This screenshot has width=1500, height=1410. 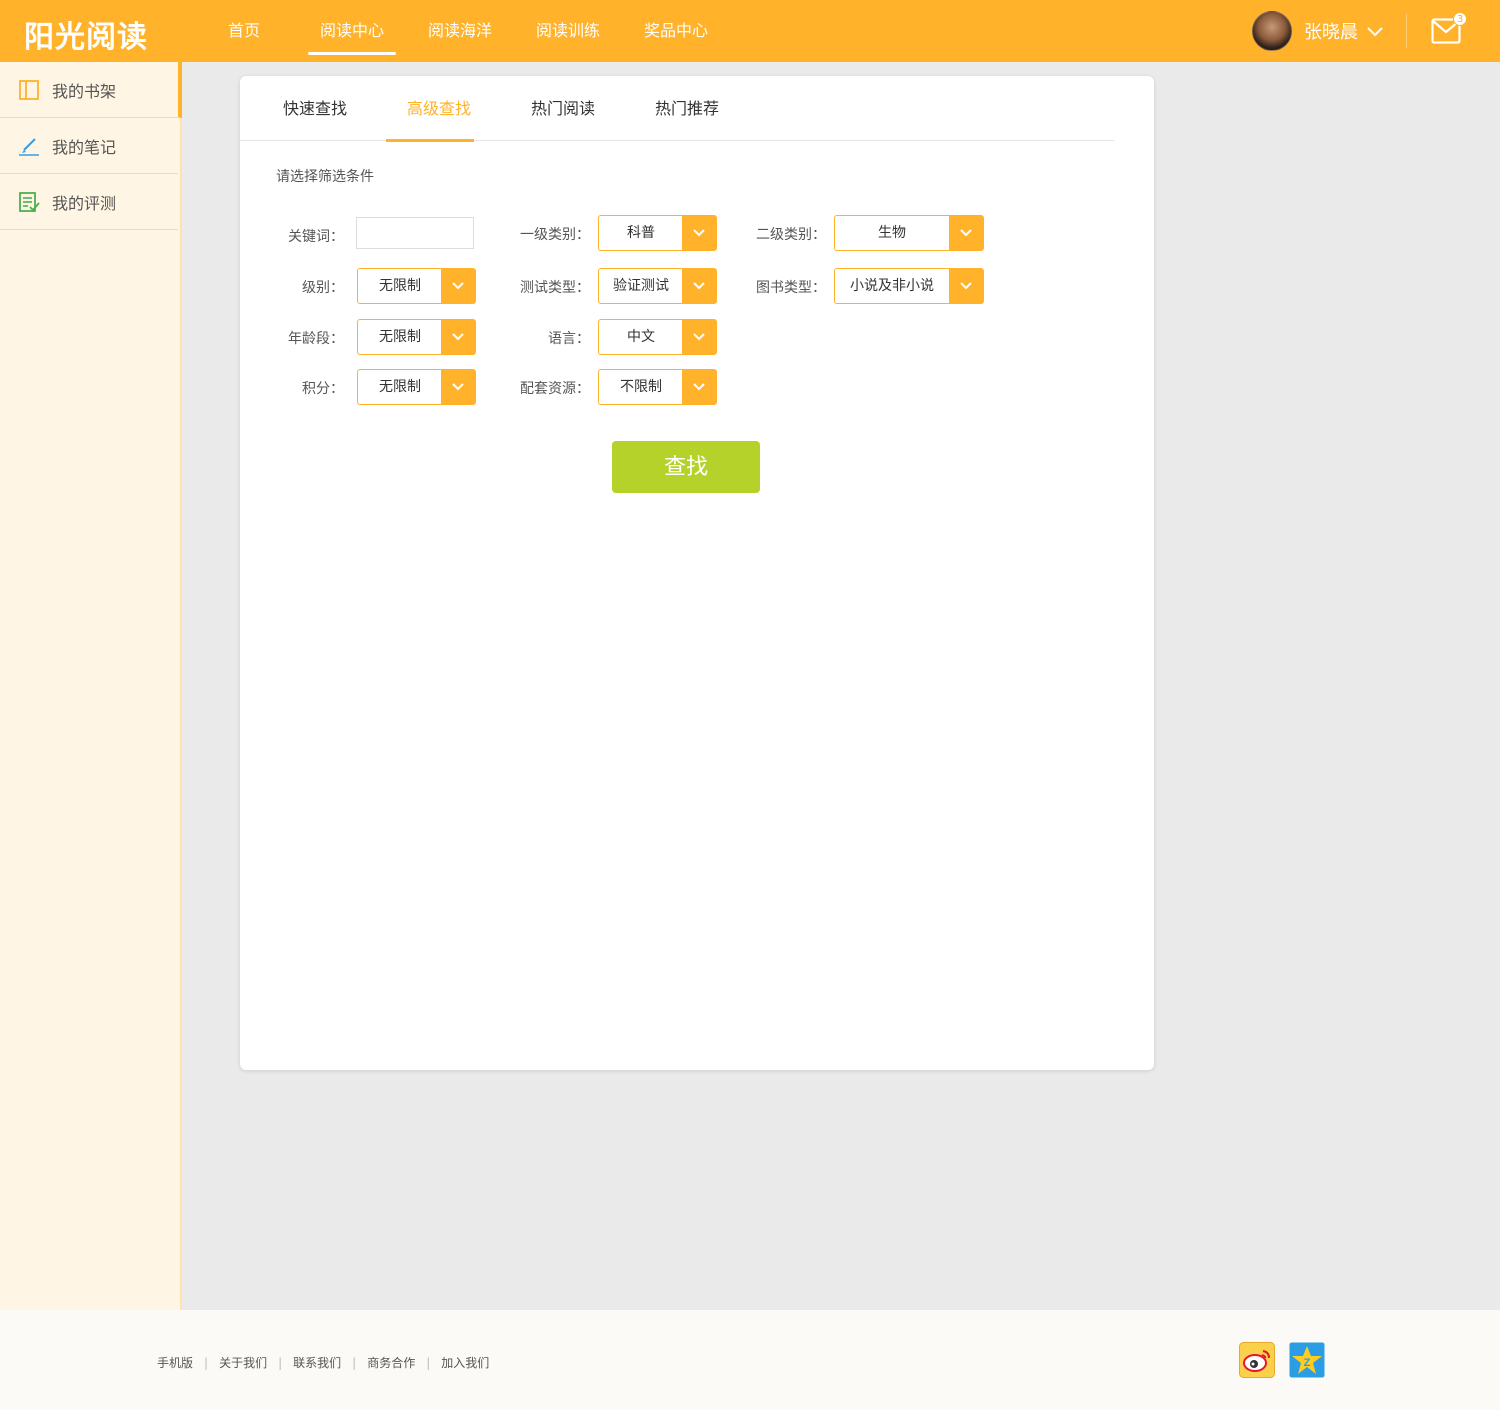 What do you see at coordinates (1331, 32) in the screenshot?
I see `username: 张晓晨` at bounding box center [1331, 32].